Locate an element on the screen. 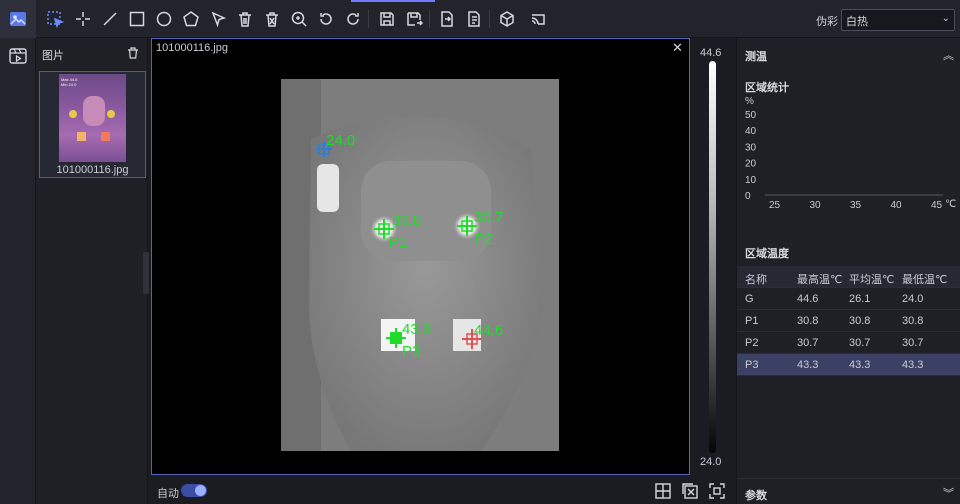 Image resolution: width=960 pixels, height=504 pixels. delete-all-tool-button is located at coordinates (272, 19).